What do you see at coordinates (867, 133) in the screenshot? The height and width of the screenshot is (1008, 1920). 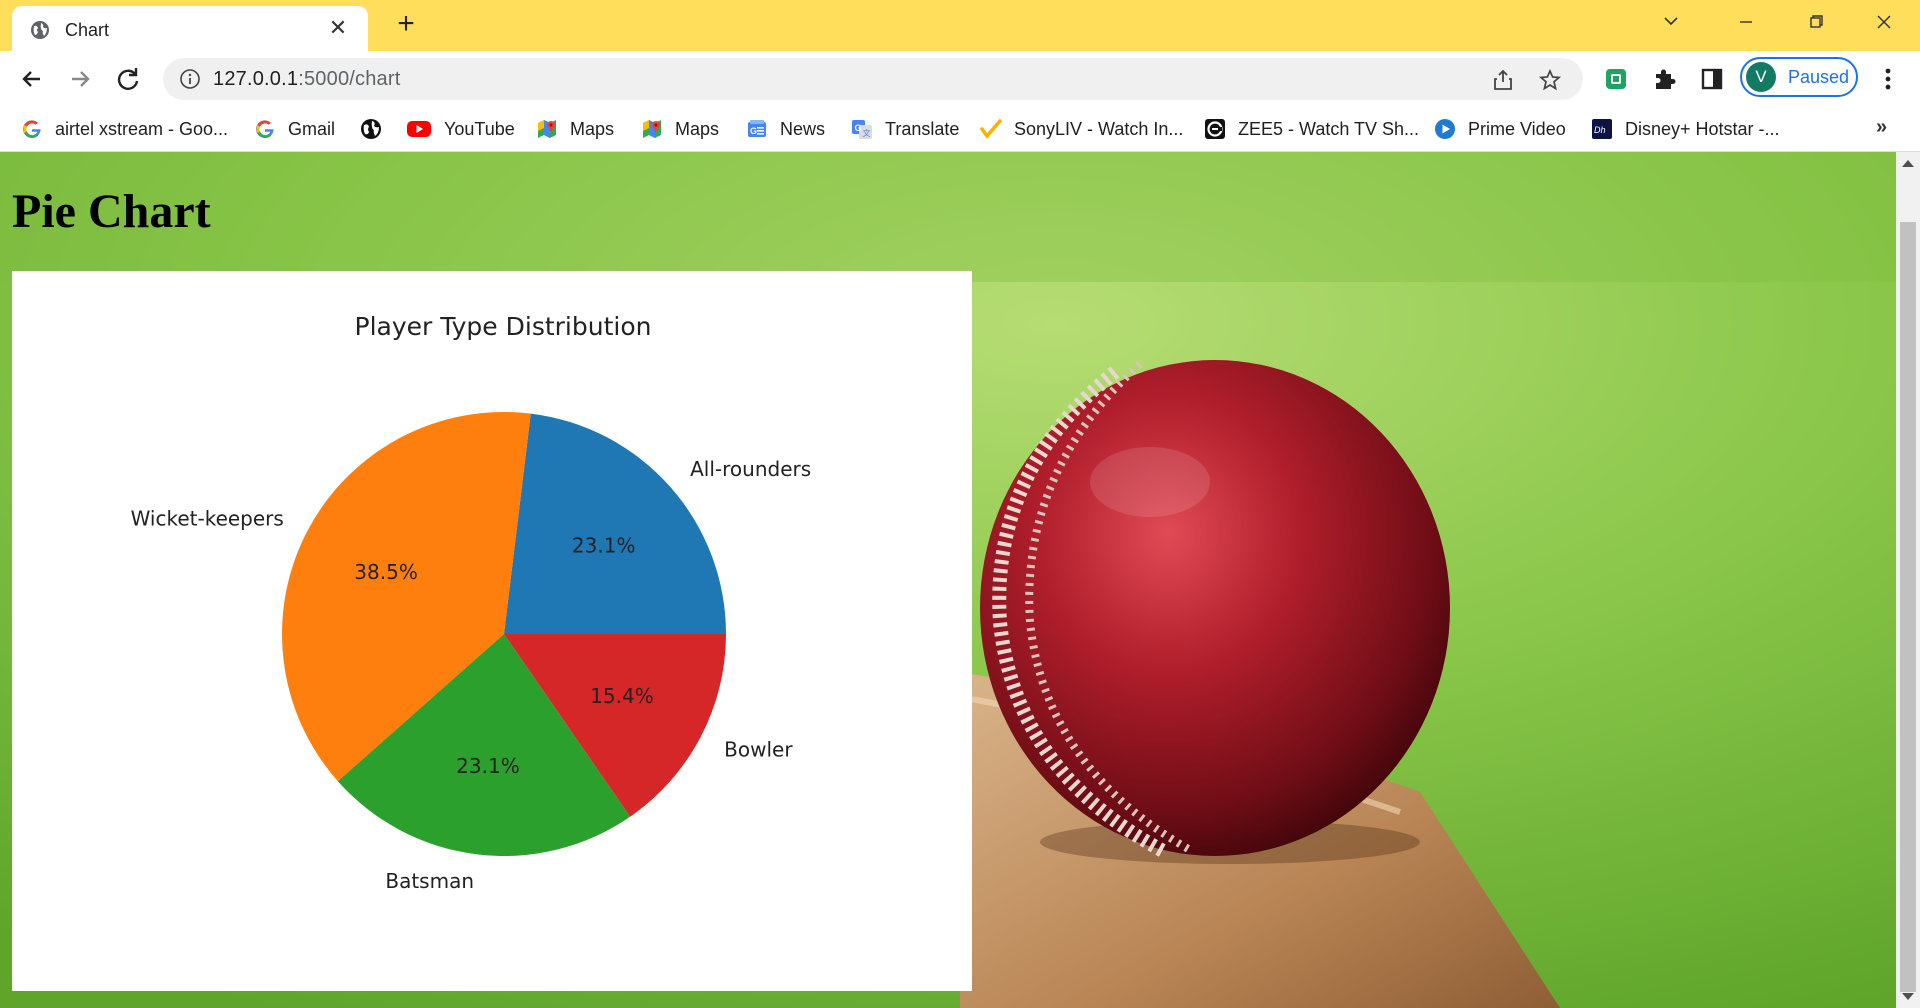 I see `svg-text: 文` at bounding box center [867, 133].